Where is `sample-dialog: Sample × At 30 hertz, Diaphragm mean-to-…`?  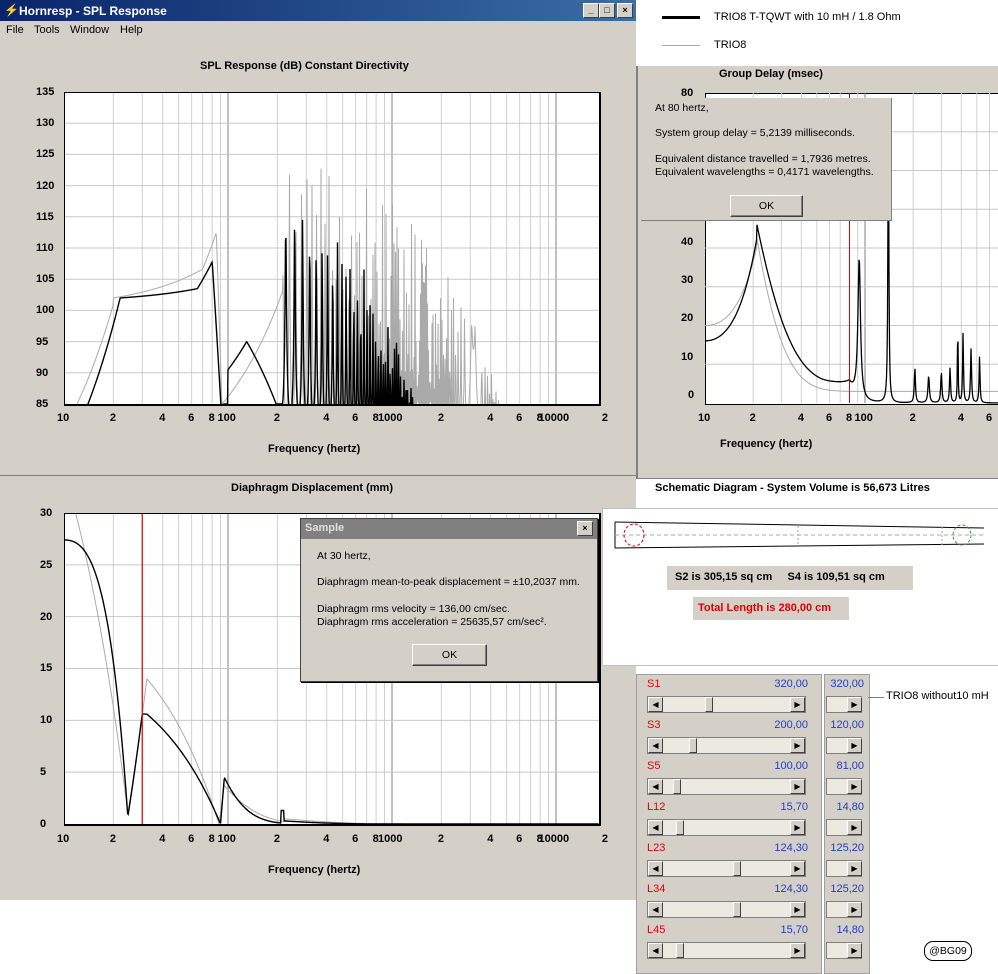 sample-dialog: Sample × At 30 hertz, Diaphragm mean-to-… is located at coordinates (449, 600).